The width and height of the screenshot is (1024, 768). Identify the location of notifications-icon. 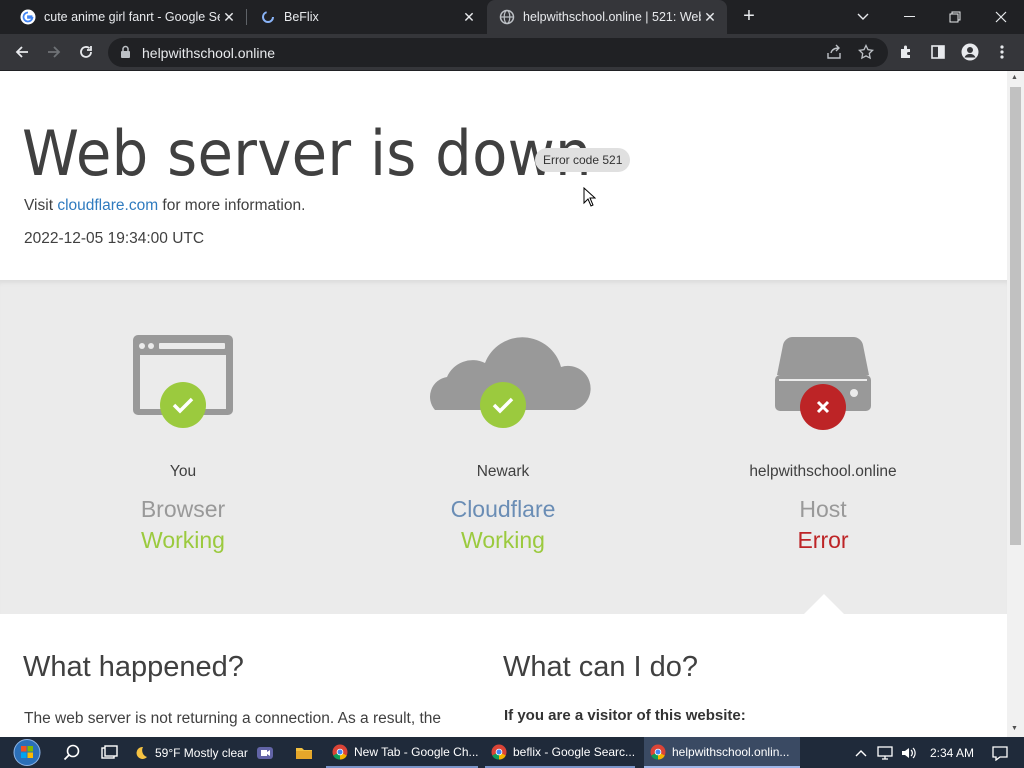
(1000, 752).